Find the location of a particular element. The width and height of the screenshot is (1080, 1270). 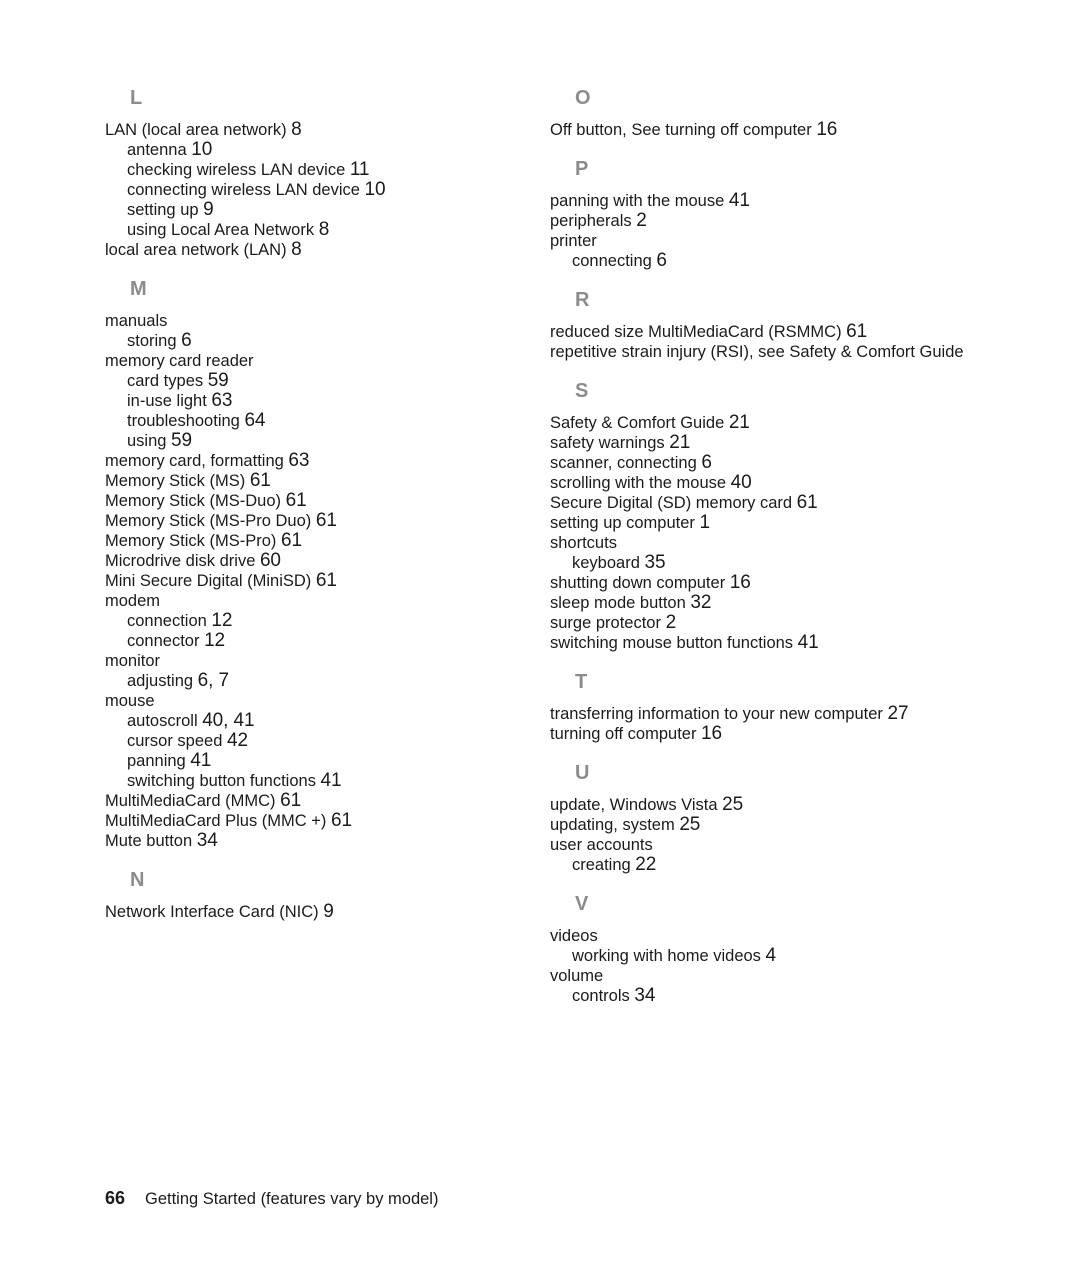

index-entry-label: Mute button is located at coordinates (149, 841).